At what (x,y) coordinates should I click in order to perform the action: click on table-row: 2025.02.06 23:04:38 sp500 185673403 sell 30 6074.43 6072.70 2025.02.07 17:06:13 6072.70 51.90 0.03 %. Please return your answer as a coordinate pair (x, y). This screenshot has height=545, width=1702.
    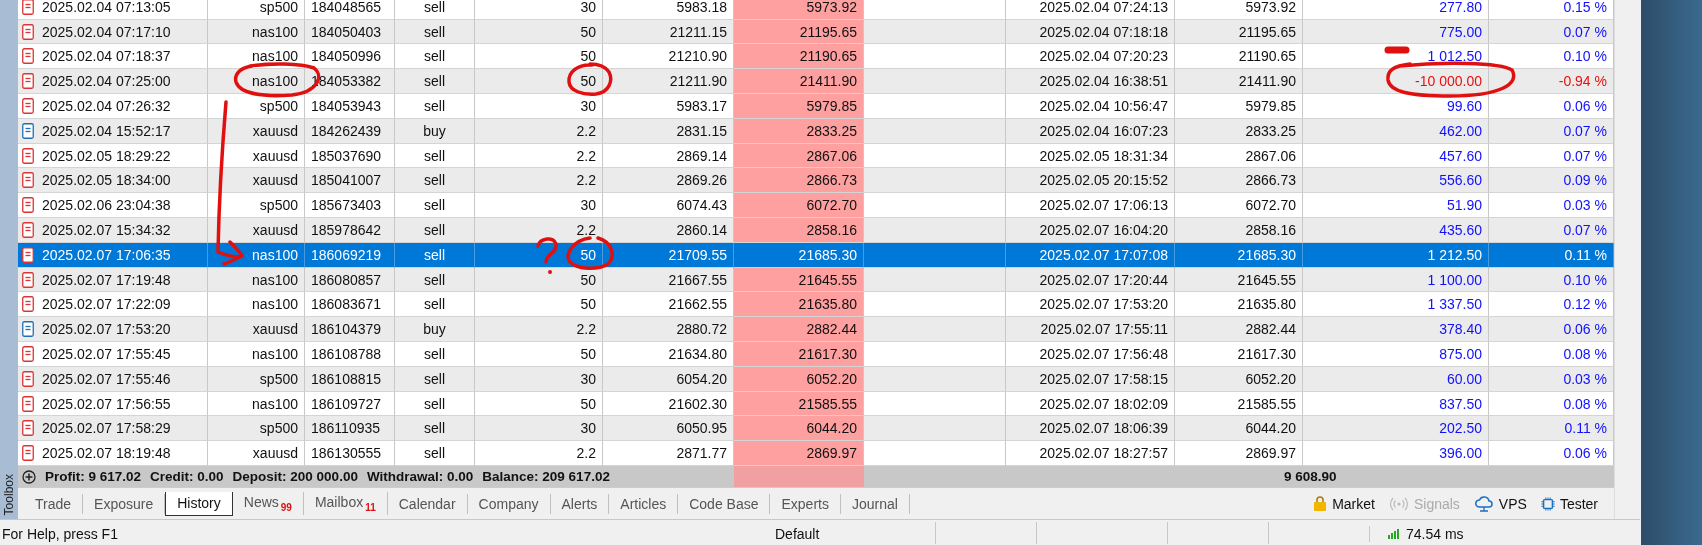
    Looking at the image, I should click on (816, 206).